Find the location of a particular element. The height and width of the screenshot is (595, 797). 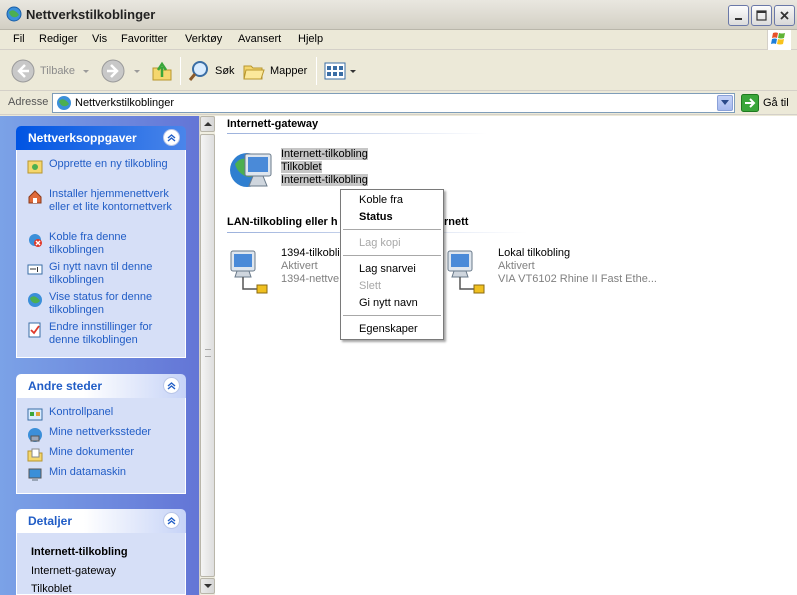

task-label: Koble fra denne tilkoblingen is located at coordinates (88, 243).